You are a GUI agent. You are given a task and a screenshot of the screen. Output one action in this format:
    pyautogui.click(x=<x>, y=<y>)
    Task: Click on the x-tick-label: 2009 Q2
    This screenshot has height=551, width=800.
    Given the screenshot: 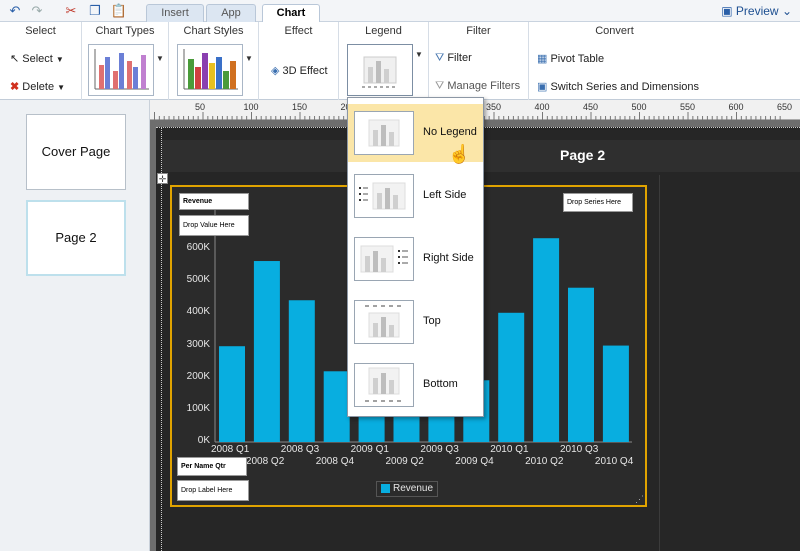 What is the action you would take?
    pyautogui.click(x=404, y=461)
    